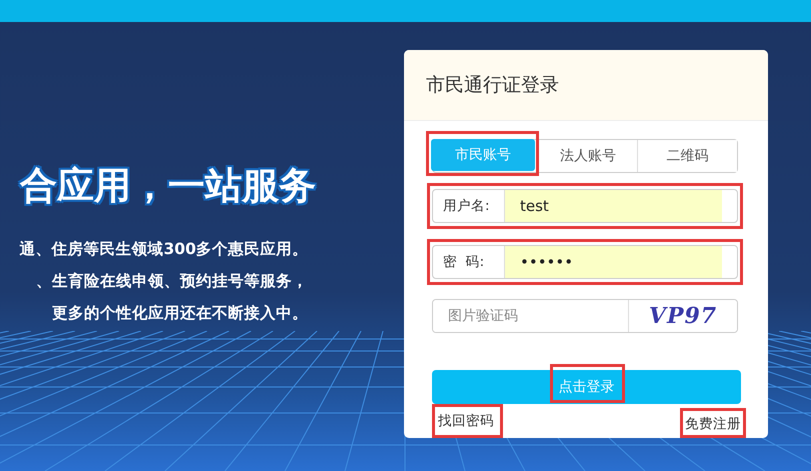 This screenshot has height=471, width=811. What do you see at coordinates (585, 316) in the screenshot?
I see `captcha-field: 图片验证码 VP97` at bounding box center [585, 316].